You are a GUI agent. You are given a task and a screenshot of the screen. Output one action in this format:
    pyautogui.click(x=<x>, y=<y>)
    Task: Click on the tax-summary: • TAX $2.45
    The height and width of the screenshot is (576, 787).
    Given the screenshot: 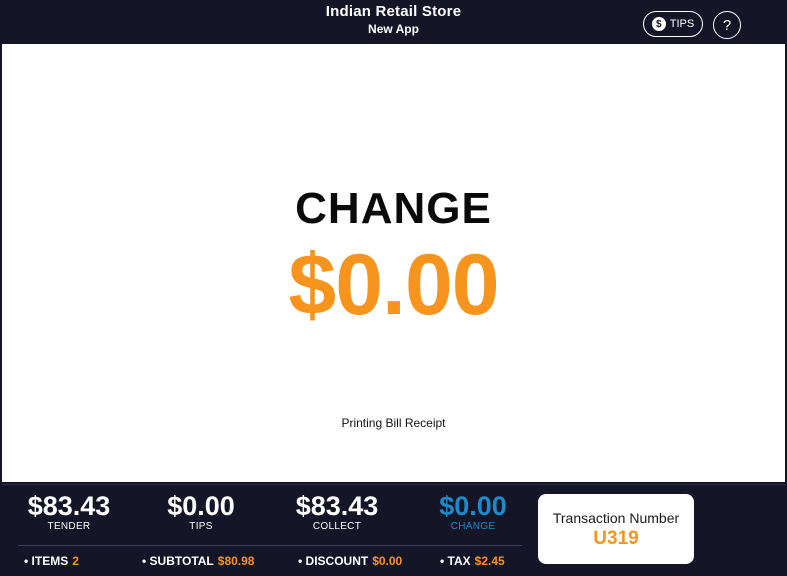 What is the action you would take?
    pyautogui.click(x=472, y=561)
    